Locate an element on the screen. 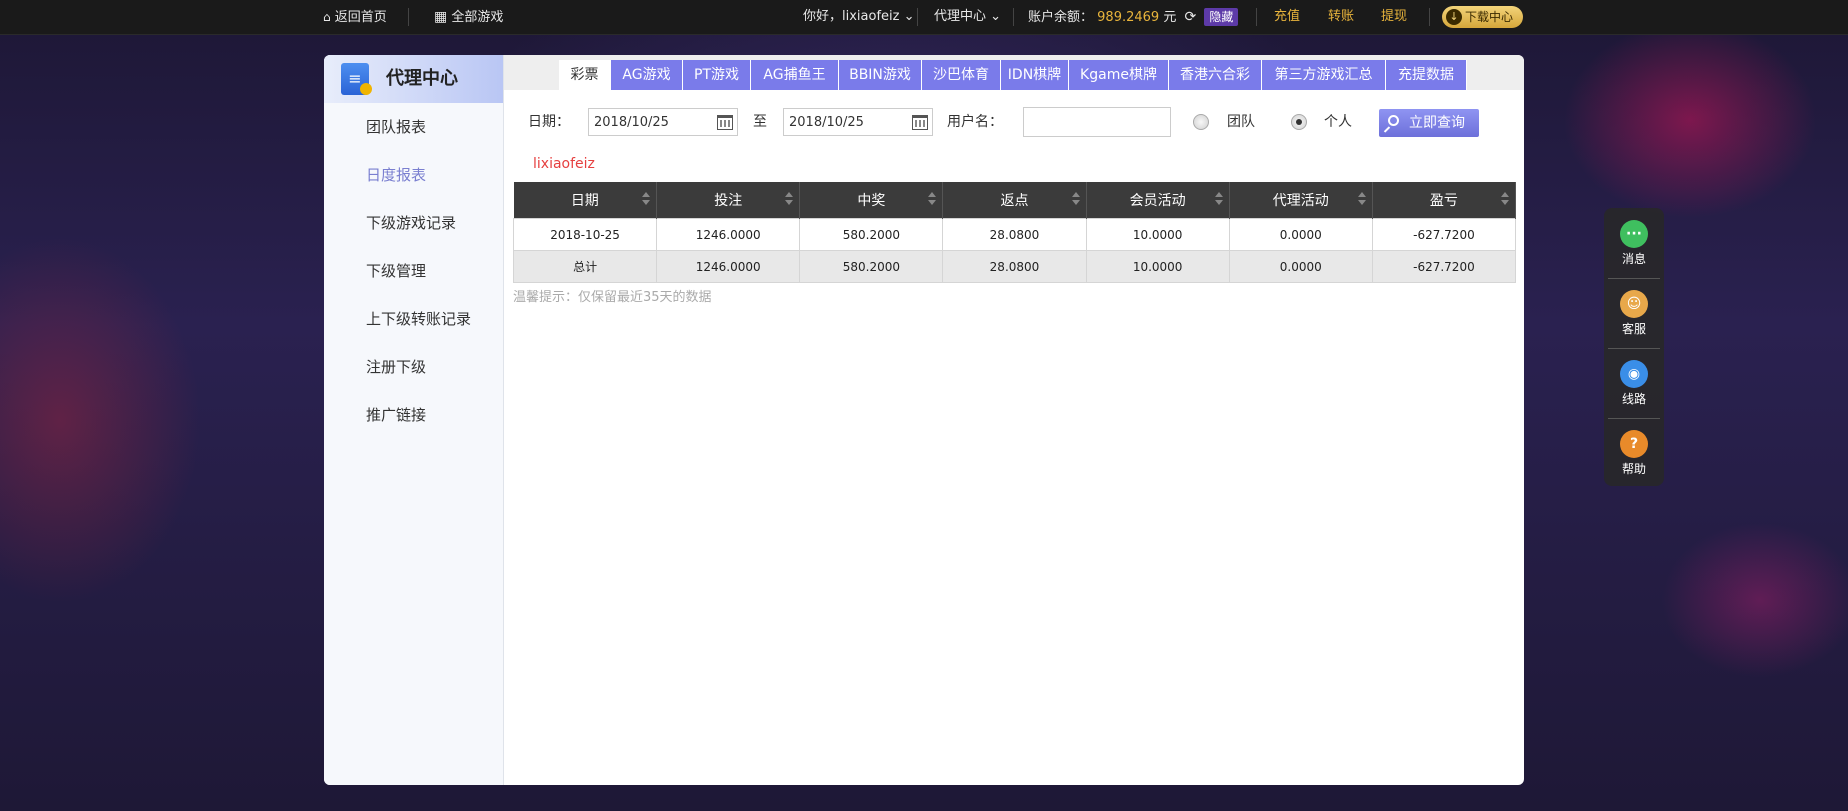 The width and height of the screenshot is (1848, 811). query-button-label: 立即查询 is located at coordinates (1437, 123).